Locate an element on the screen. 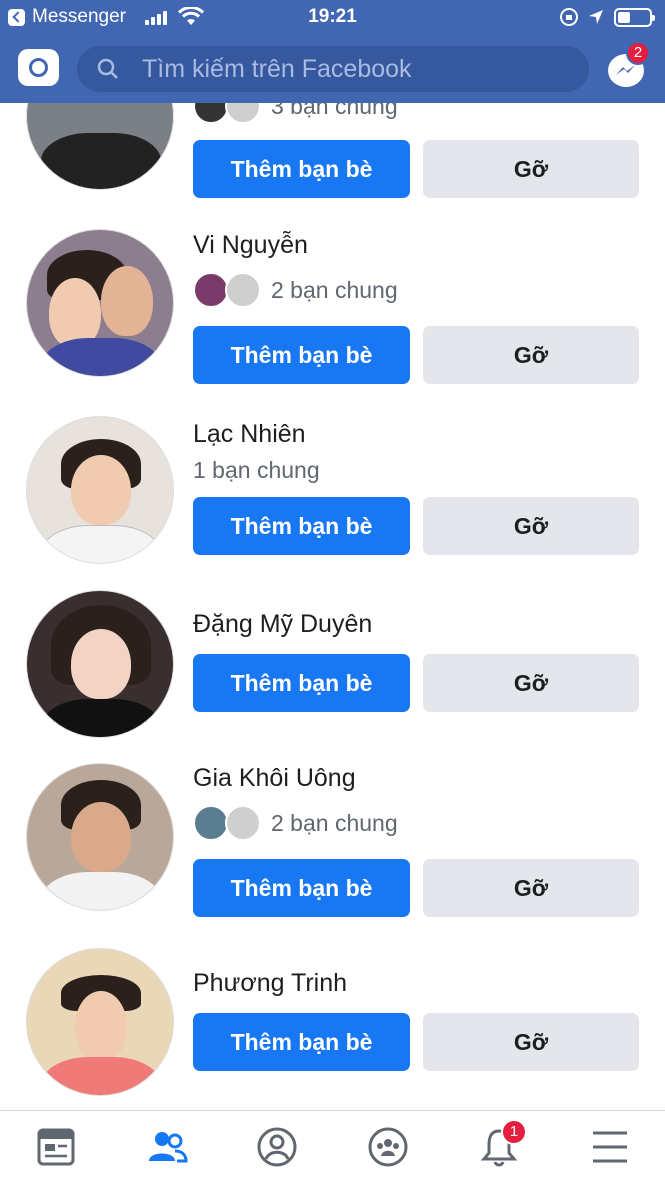 This screenshot has height=1182, width=665. person-name: Đặng Mỹ Duyên is located at coordinates (282, 624).